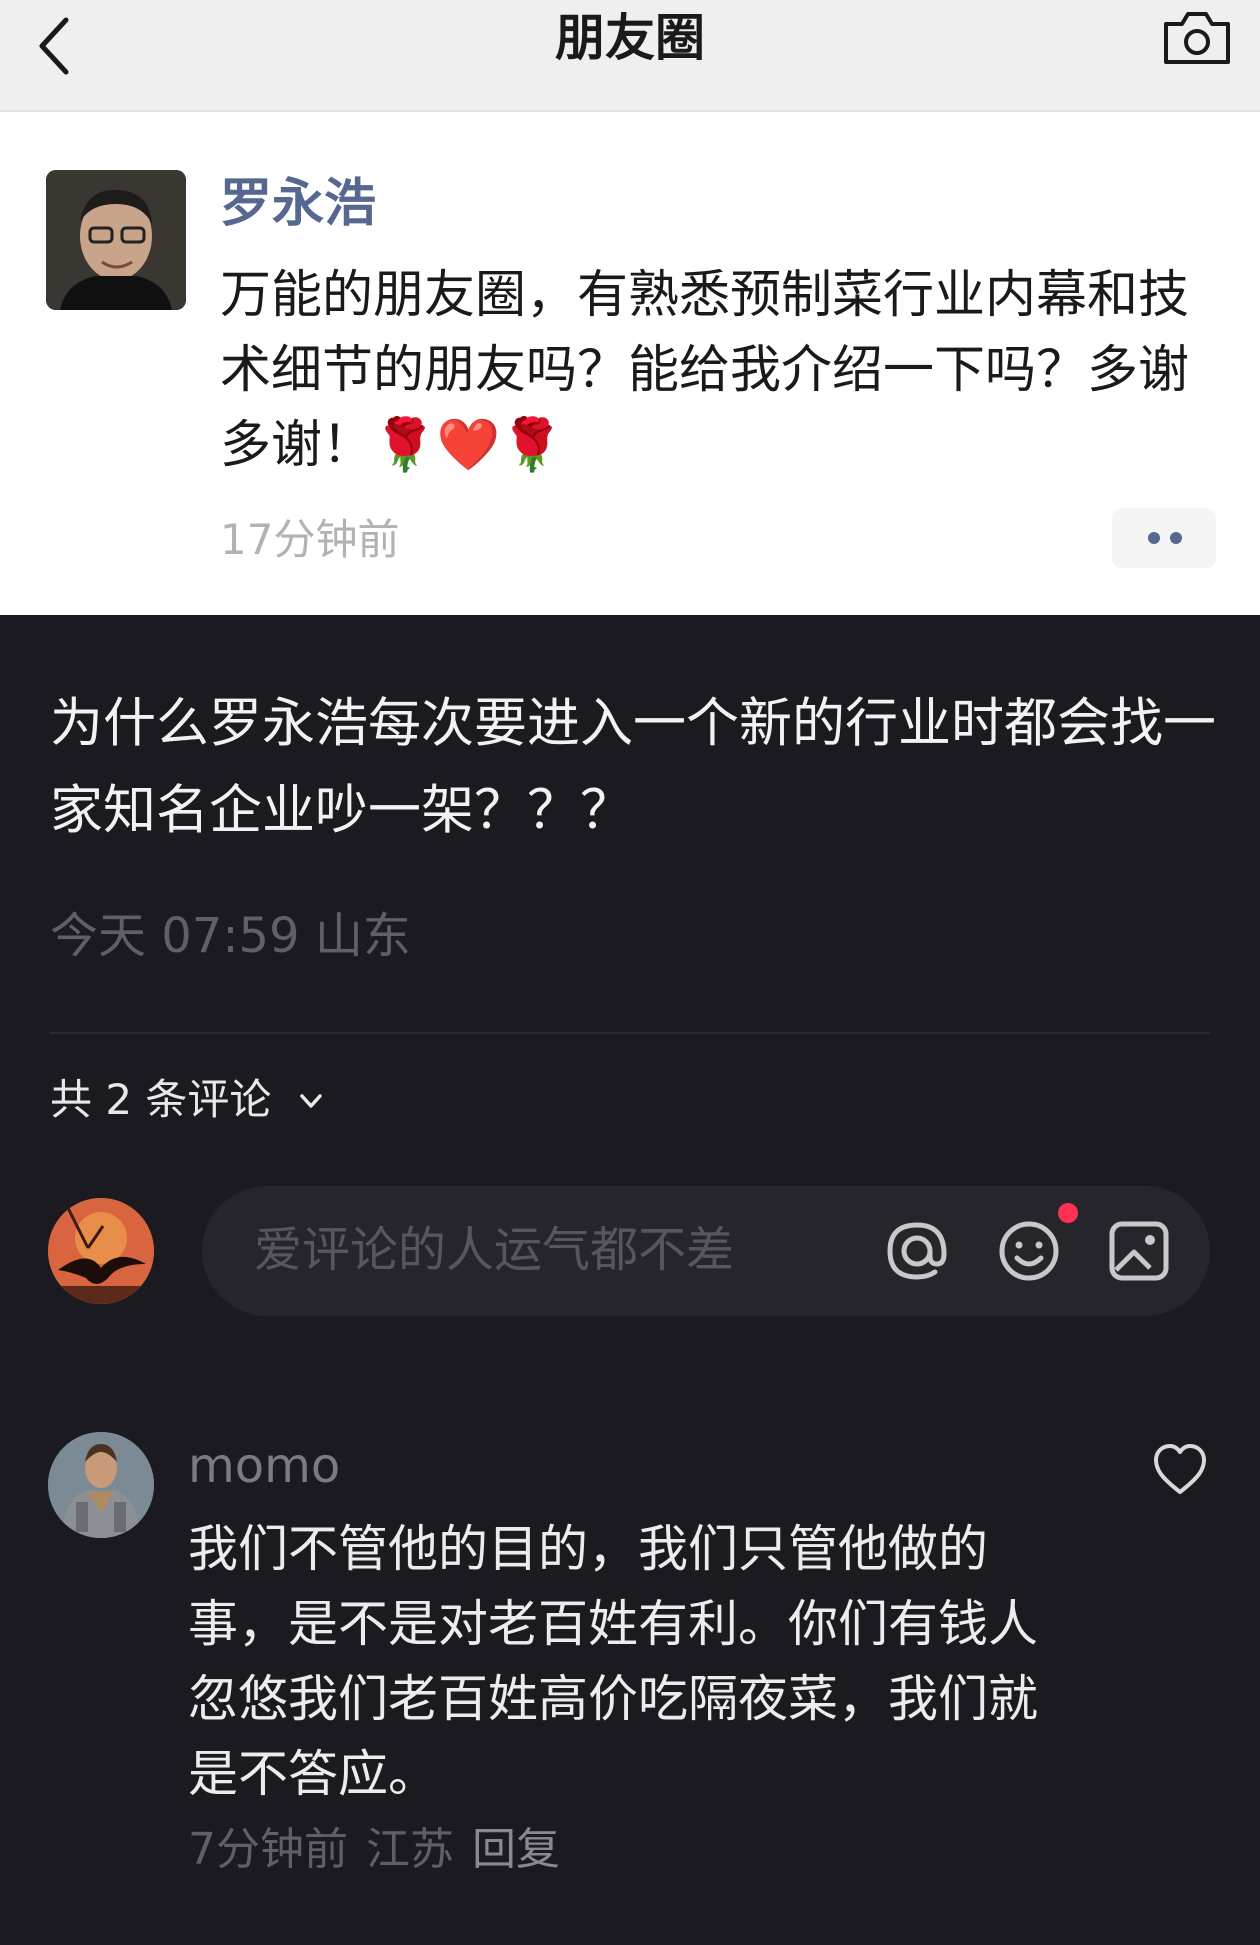 This screenshot has width=1260, height=1945. Describe the element at coordinates (633, 767) in the screenshot. I see `question-text: 为什么罗永浩每次要进入一个新的行业时都会找一家知名企业吵一架？？？` at that location.